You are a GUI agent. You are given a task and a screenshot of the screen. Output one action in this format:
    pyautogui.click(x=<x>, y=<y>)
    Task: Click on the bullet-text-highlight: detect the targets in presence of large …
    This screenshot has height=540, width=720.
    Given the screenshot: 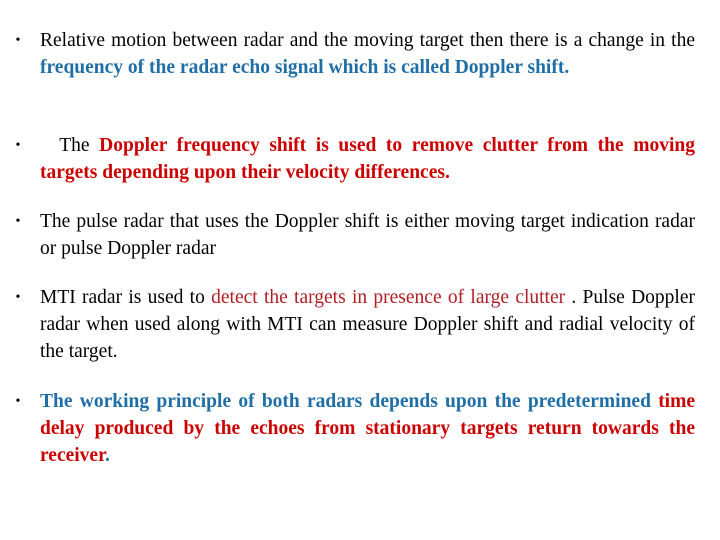 What is the action you would take?
    pyautogui.click(x=388, y=297)
    